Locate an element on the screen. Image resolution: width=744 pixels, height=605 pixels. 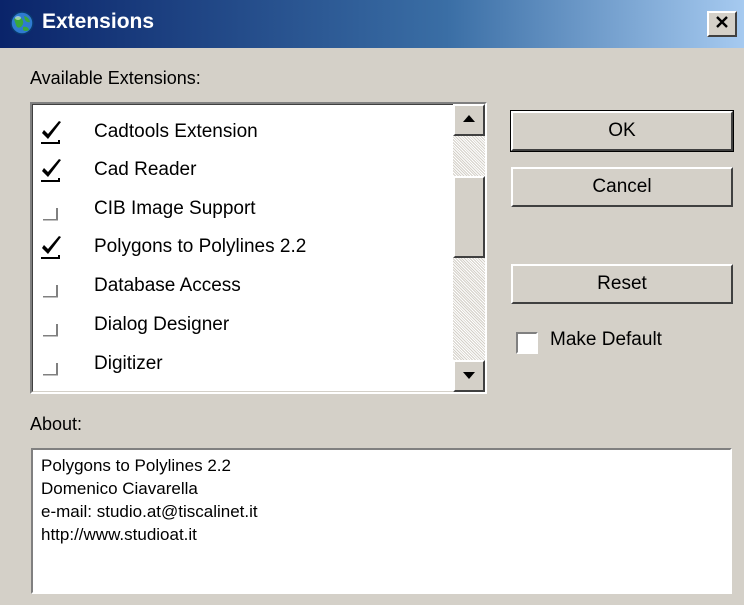
scrollbar-thumb is located at coordinates (469, 217).